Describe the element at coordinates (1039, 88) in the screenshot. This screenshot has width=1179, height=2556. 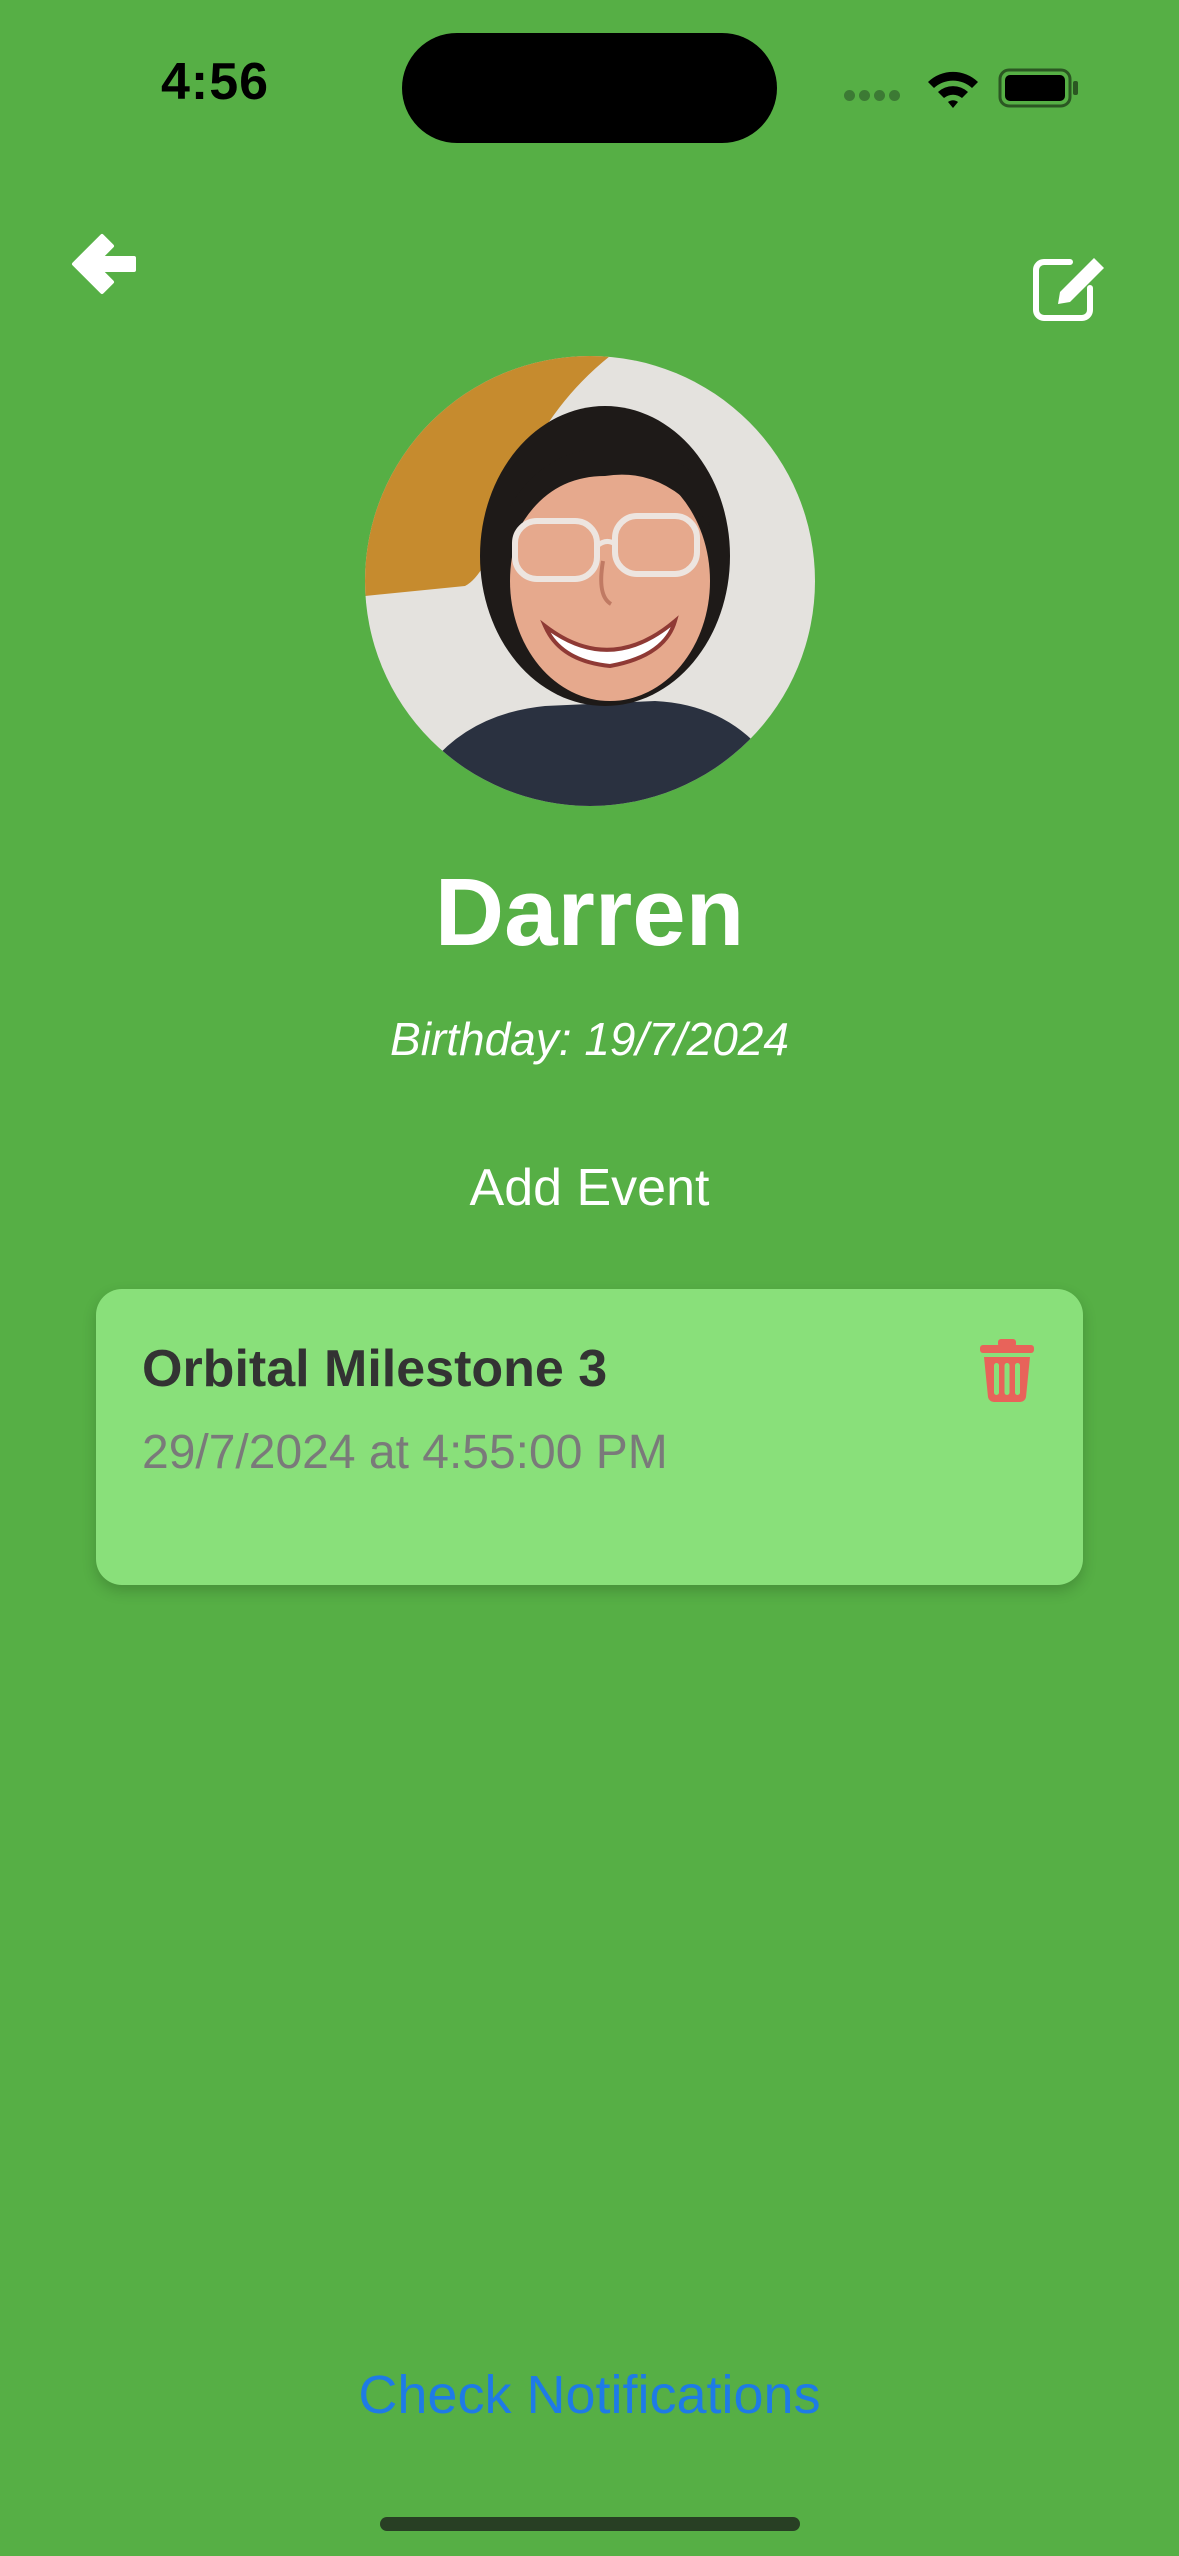
I see `battery-icon` at that location.